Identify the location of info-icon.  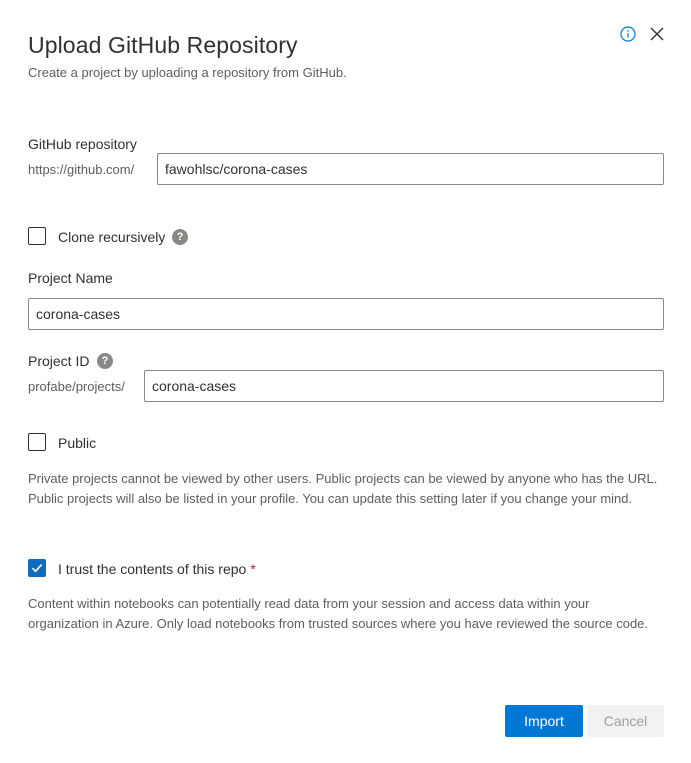
(628, 34).